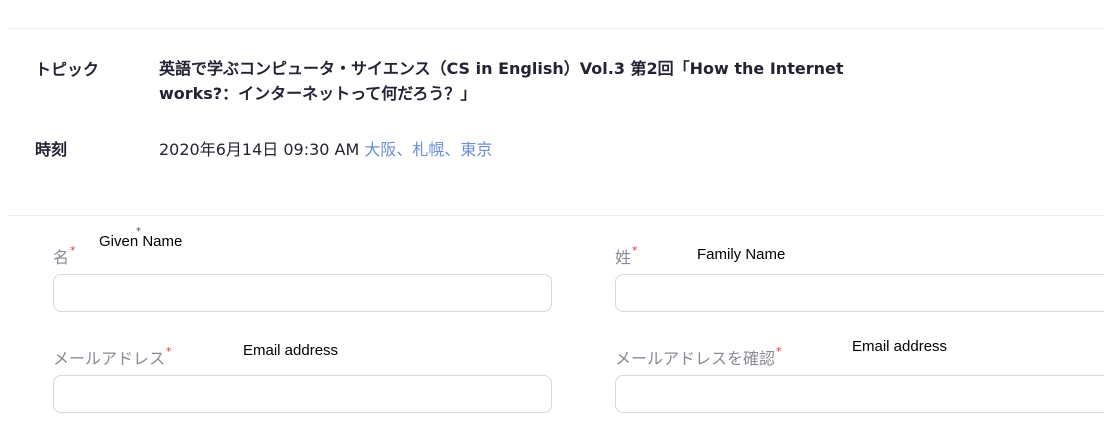  What do you see at coordinates (259, 149) in the screenshot?
I see `time-value: 2020年6月14日 09:30 AM` at bounding box center [259, 149].